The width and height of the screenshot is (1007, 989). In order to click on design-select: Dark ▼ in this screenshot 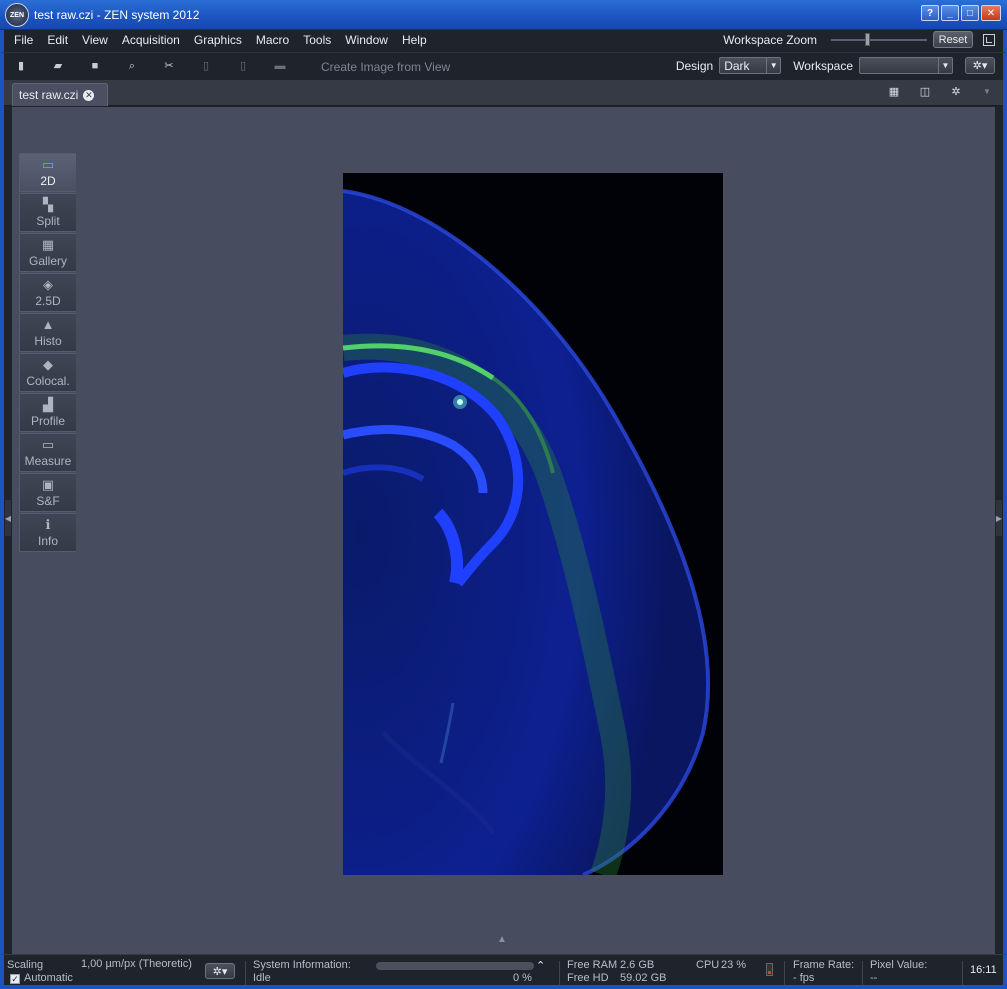, I will do `click(750, 65)`.